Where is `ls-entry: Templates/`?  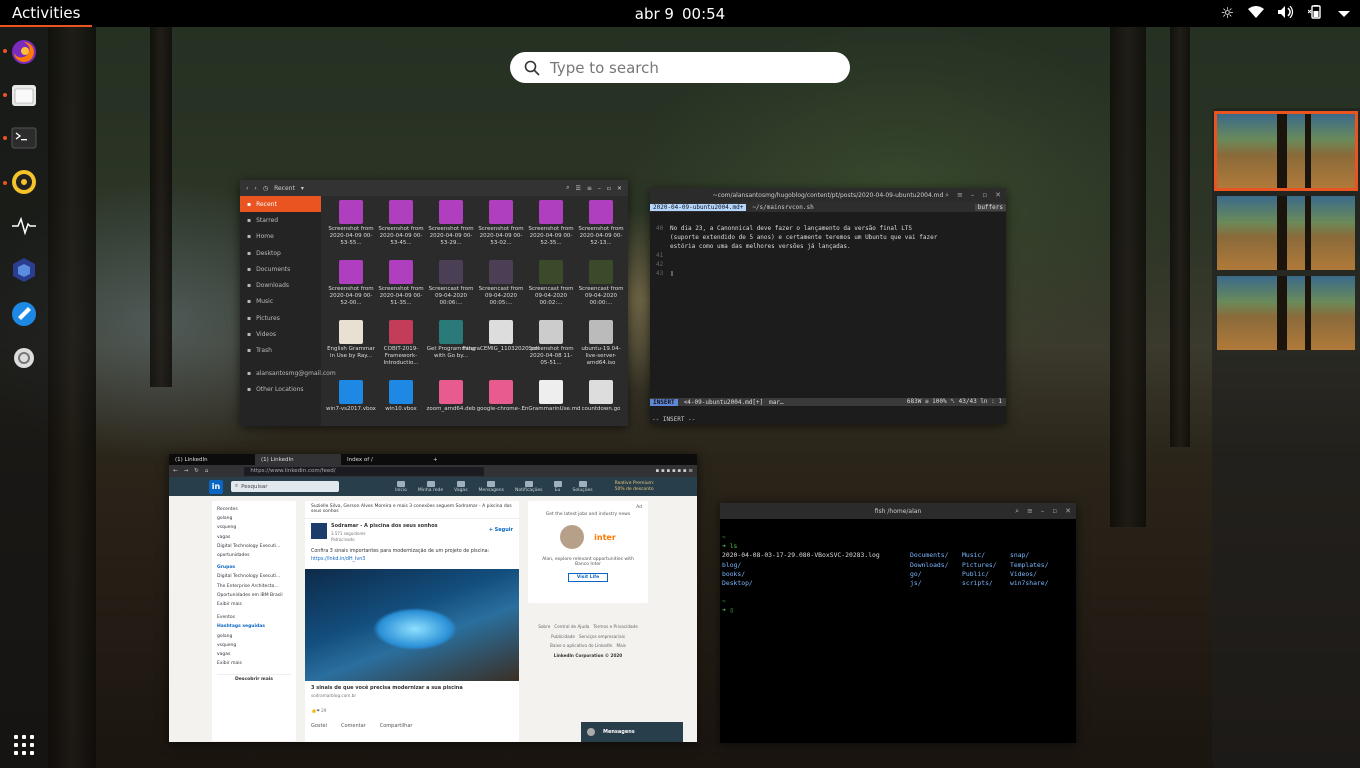
ls-entry: Templates/ is located at coordinates (1038, 565).